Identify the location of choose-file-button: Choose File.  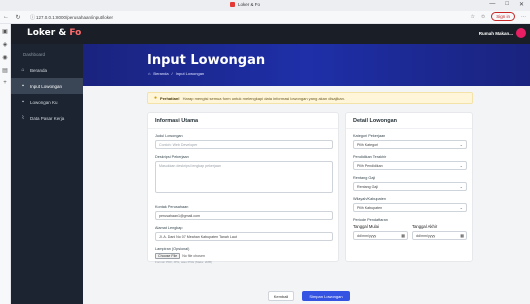
(168, 256).